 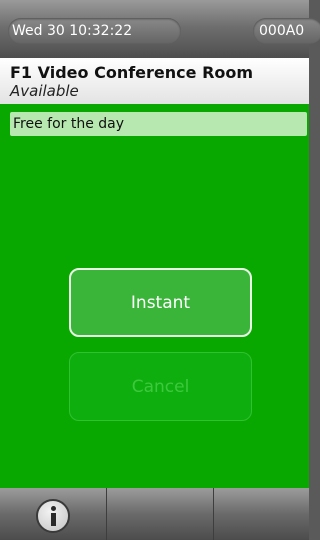 I want to click on bottom-toolbar, so click(x=154, y=514).